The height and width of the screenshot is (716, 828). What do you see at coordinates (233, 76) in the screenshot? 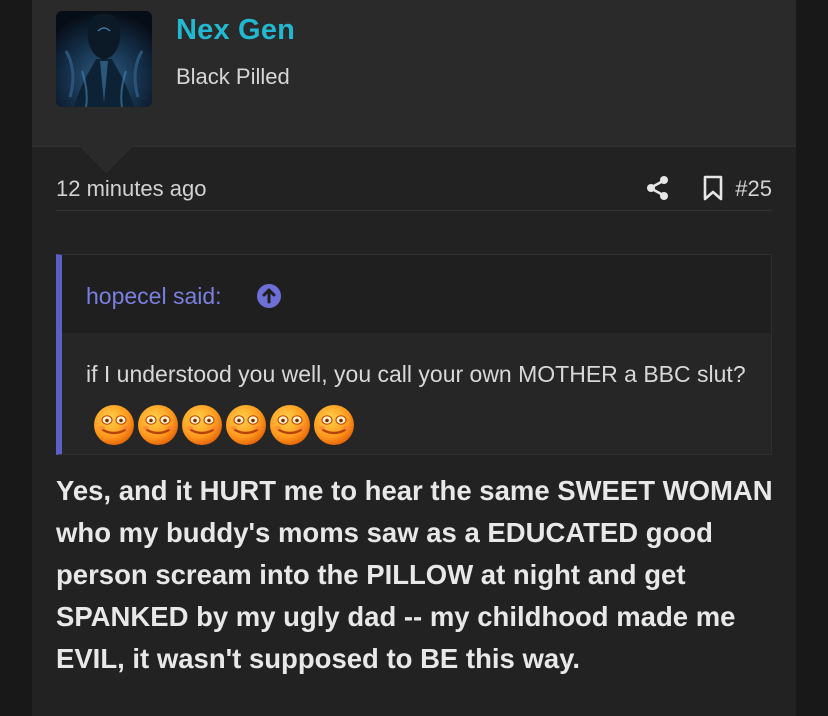
I see `user-title: Black Pilled` at bounding box center [233, 76].